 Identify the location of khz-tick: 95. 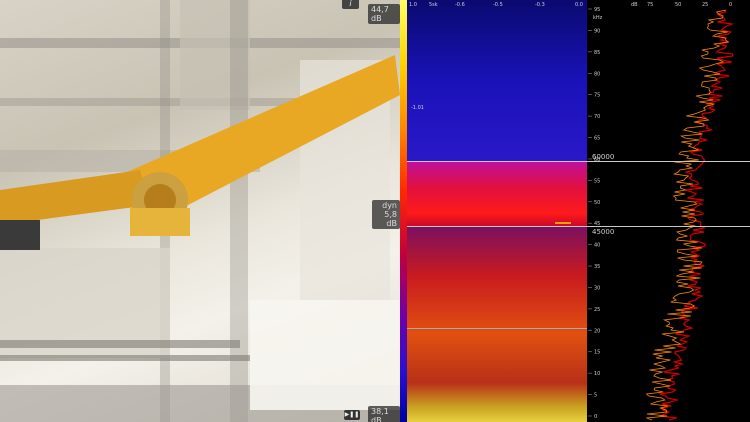
(597, 10).